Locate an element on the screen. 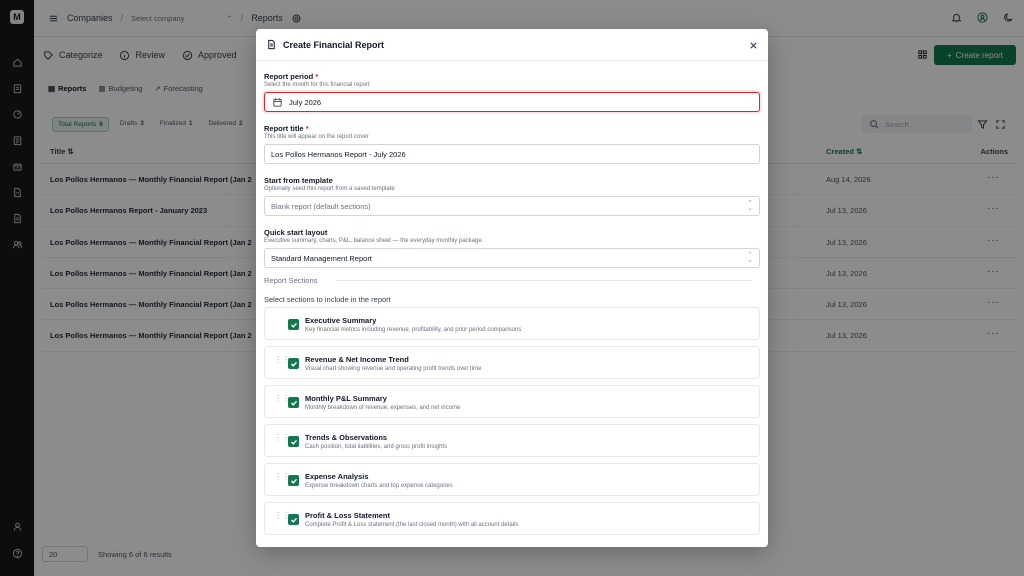 This screenshot has height=576, width=1024. layout-select: Standard Management Report ⌃ ⌄ is located at coordinates (512, 258).